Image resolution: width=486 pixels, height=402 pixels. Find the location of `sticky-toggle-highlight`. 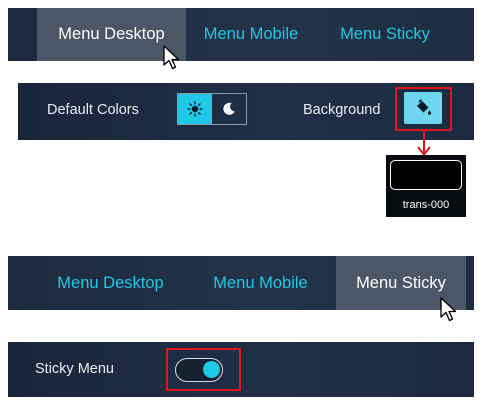

sticky-toggle-highlight is located at coordinates (203, 369).